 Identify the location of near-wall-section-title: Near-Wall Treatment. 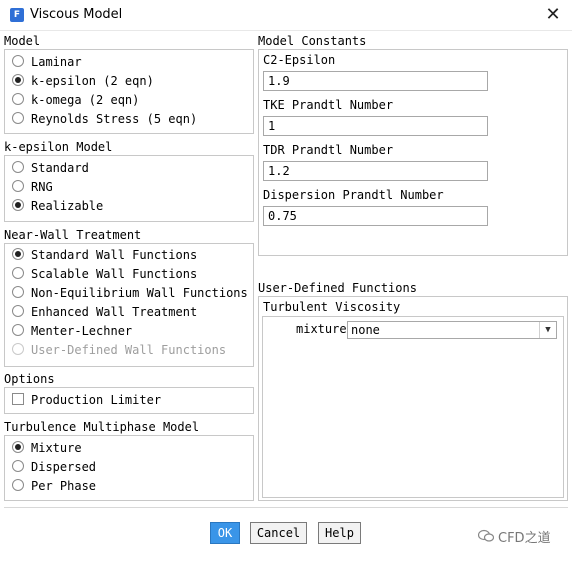
(73, 235).